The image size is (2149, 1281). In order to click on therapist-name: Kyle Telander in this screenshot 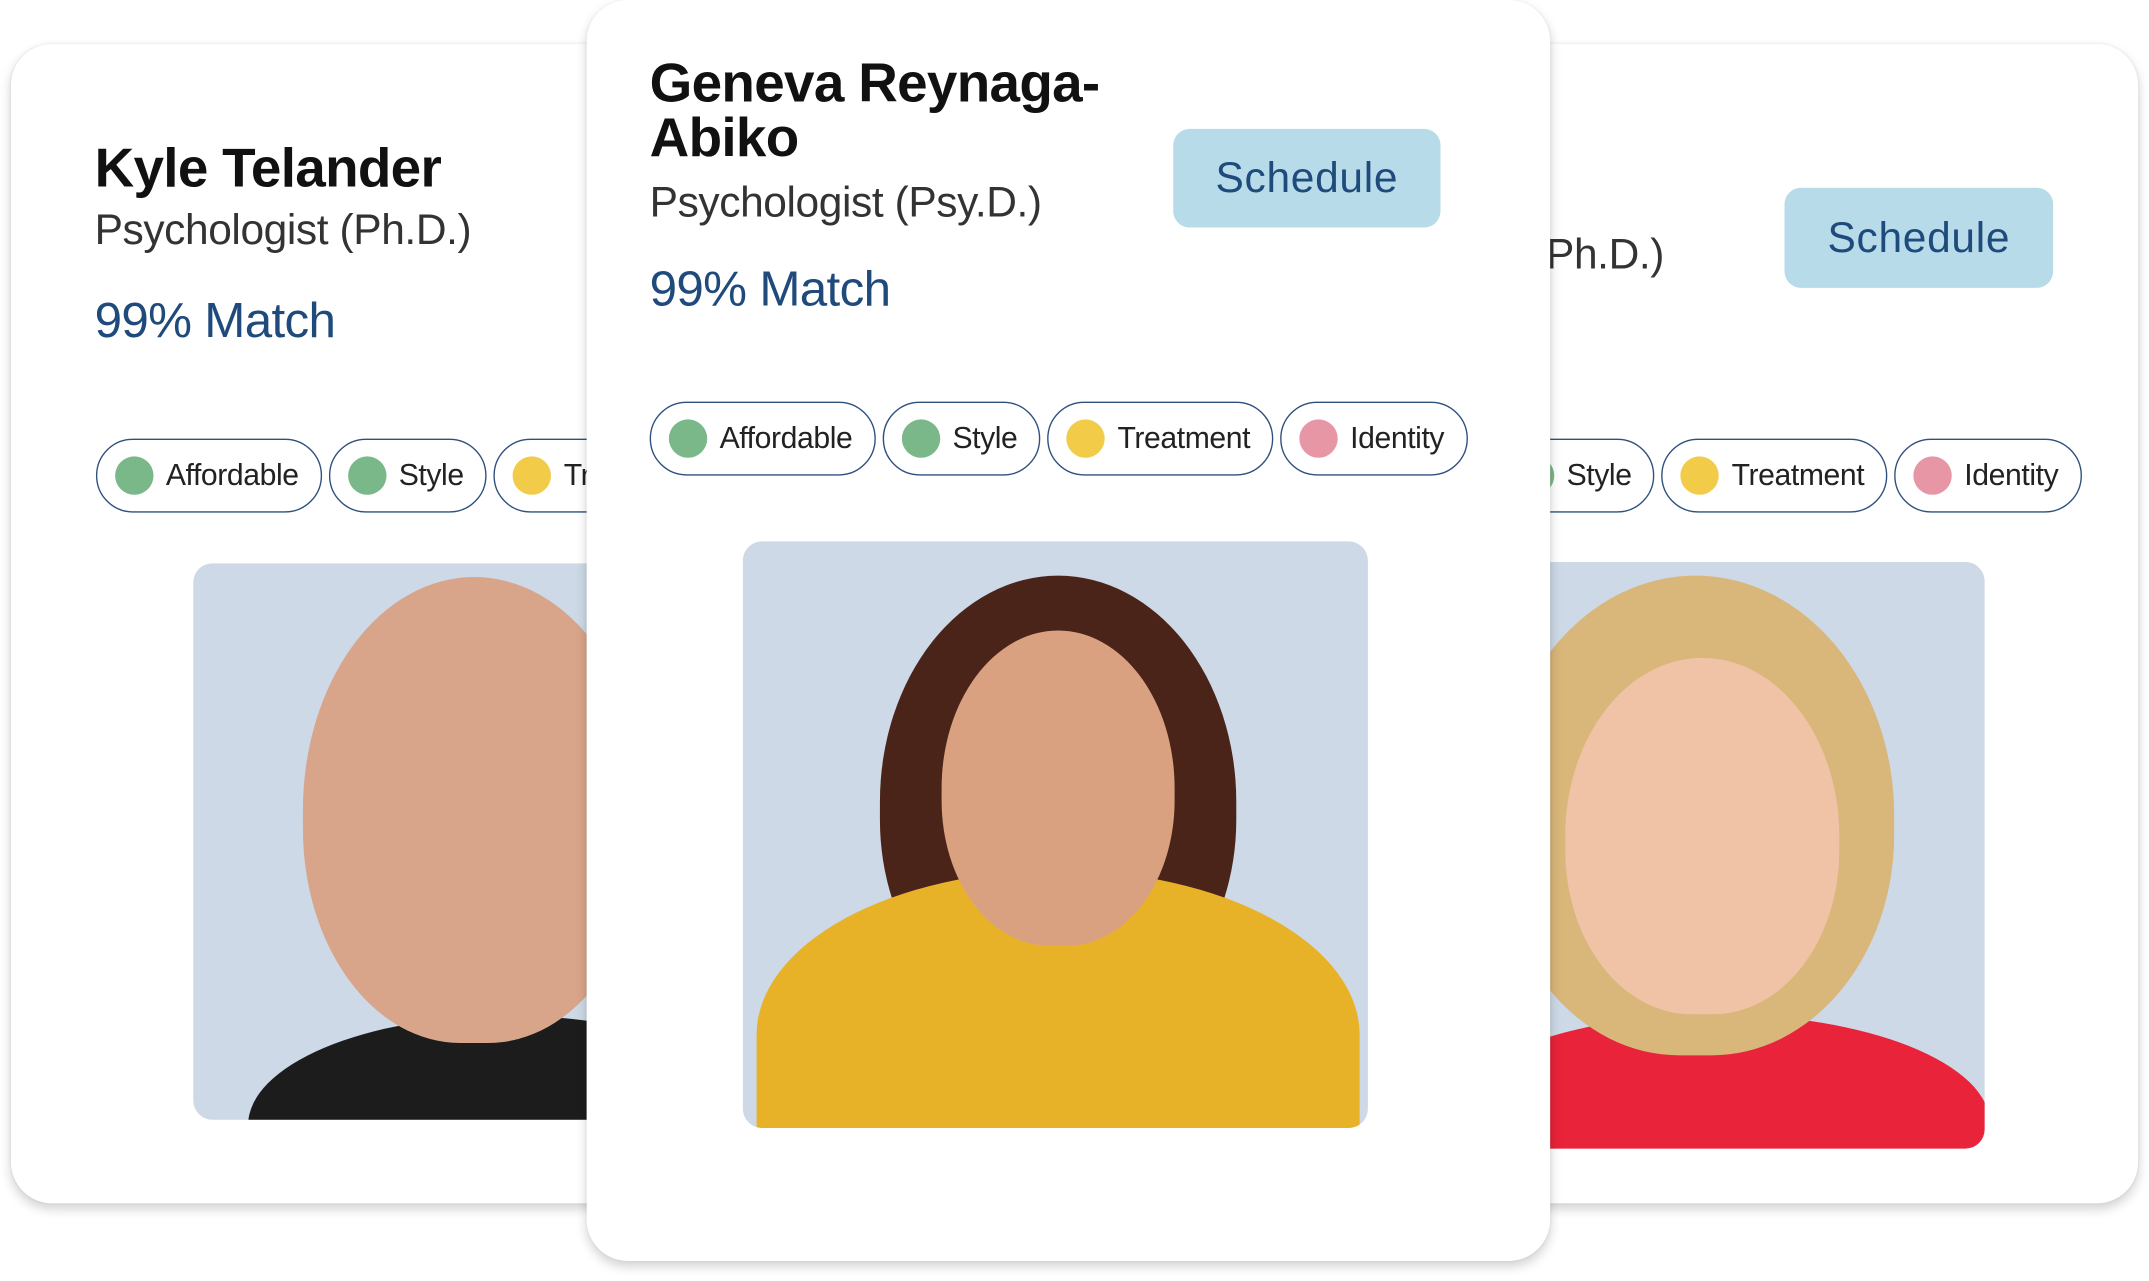, I will do `click(268, 168)`.